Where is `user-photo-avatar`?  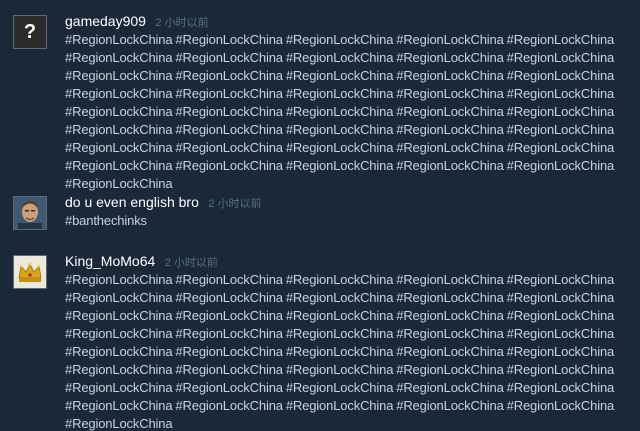 user-photo-avatar is located at coordinates (30, 213).